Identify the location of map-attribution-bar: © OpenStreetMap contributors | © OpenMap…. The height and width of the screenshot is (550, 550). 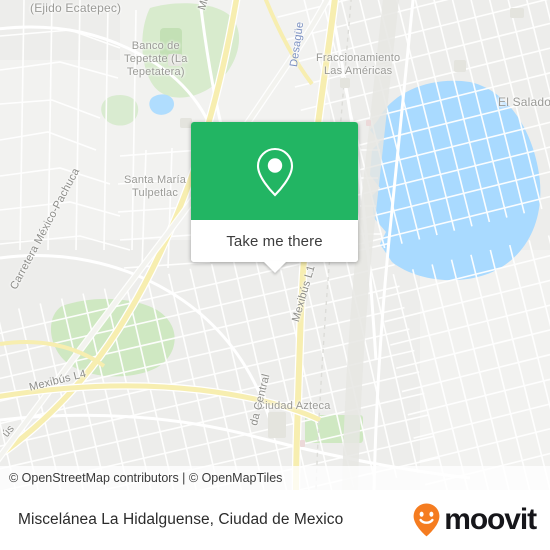
(275, 478).